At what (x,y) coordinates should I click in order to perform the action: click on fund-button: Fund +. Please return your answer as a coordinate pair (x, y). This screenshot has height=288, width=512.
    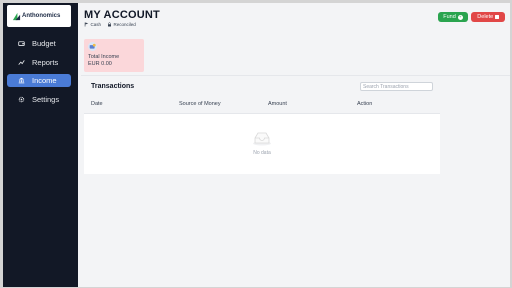
    Looking at the image, I should click on (453, 17).